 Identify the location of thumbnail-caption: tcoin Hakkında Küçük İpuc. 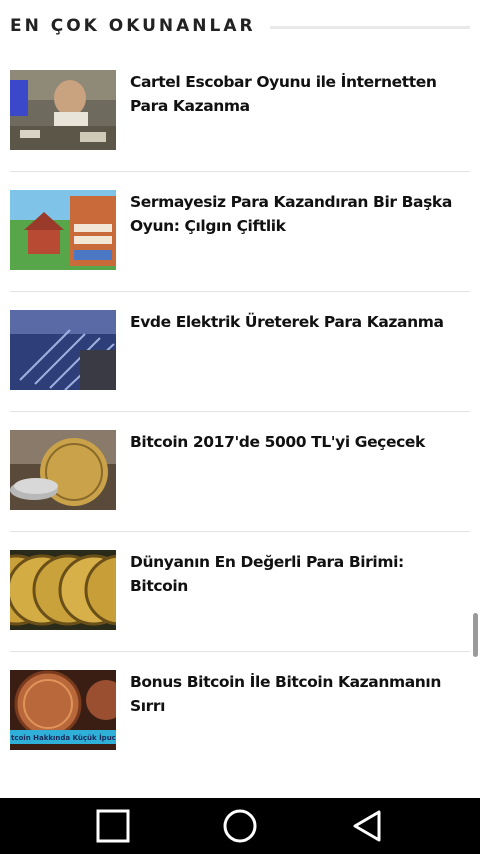
(63, 737).